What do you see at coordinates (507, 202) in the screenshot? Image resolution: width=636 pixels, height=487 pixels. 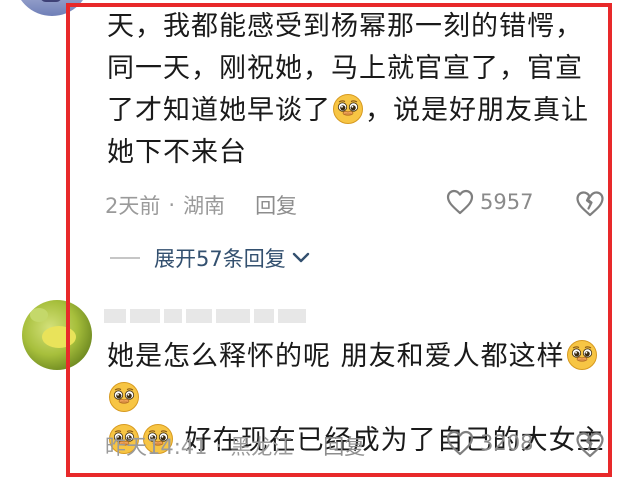 I see `comment-1-like-count: 5957` at bounding box center [507, 202].